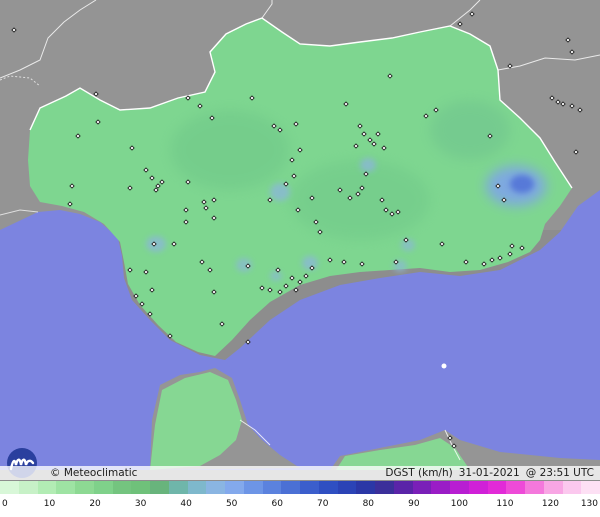 Image resolution: width=600 pixels, height=517 pixels. Describe the element at coordinates (94, 473) in the screenshot. I see `credit-label: © Meteoclimatic` at that location.